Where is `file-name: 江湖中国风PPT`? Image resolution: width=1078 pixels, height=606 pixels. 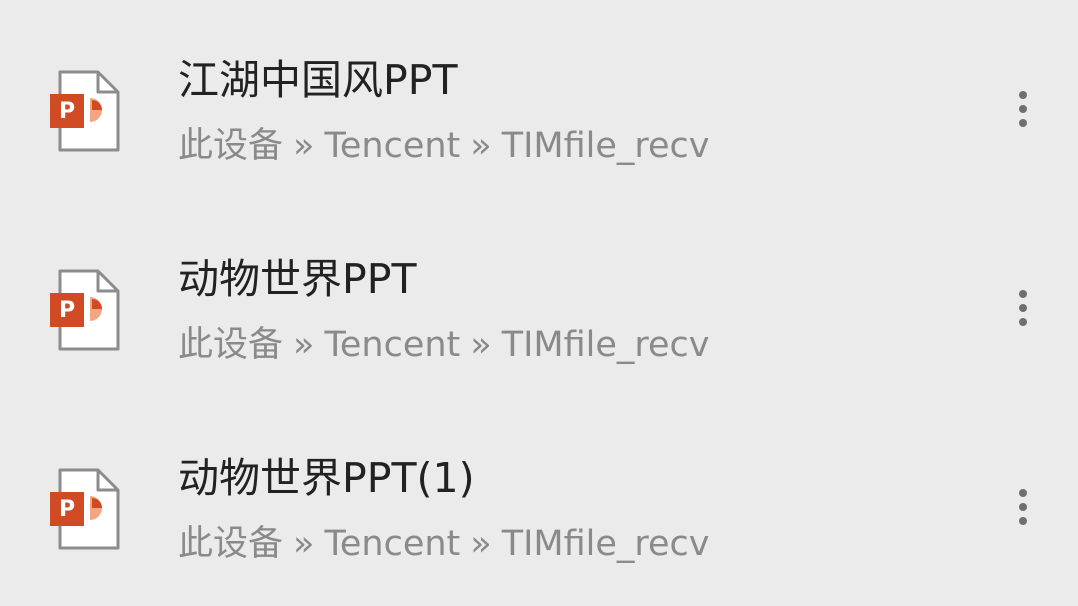
file-name: 江湖中国风PPT is located at coordinates (318, 80).